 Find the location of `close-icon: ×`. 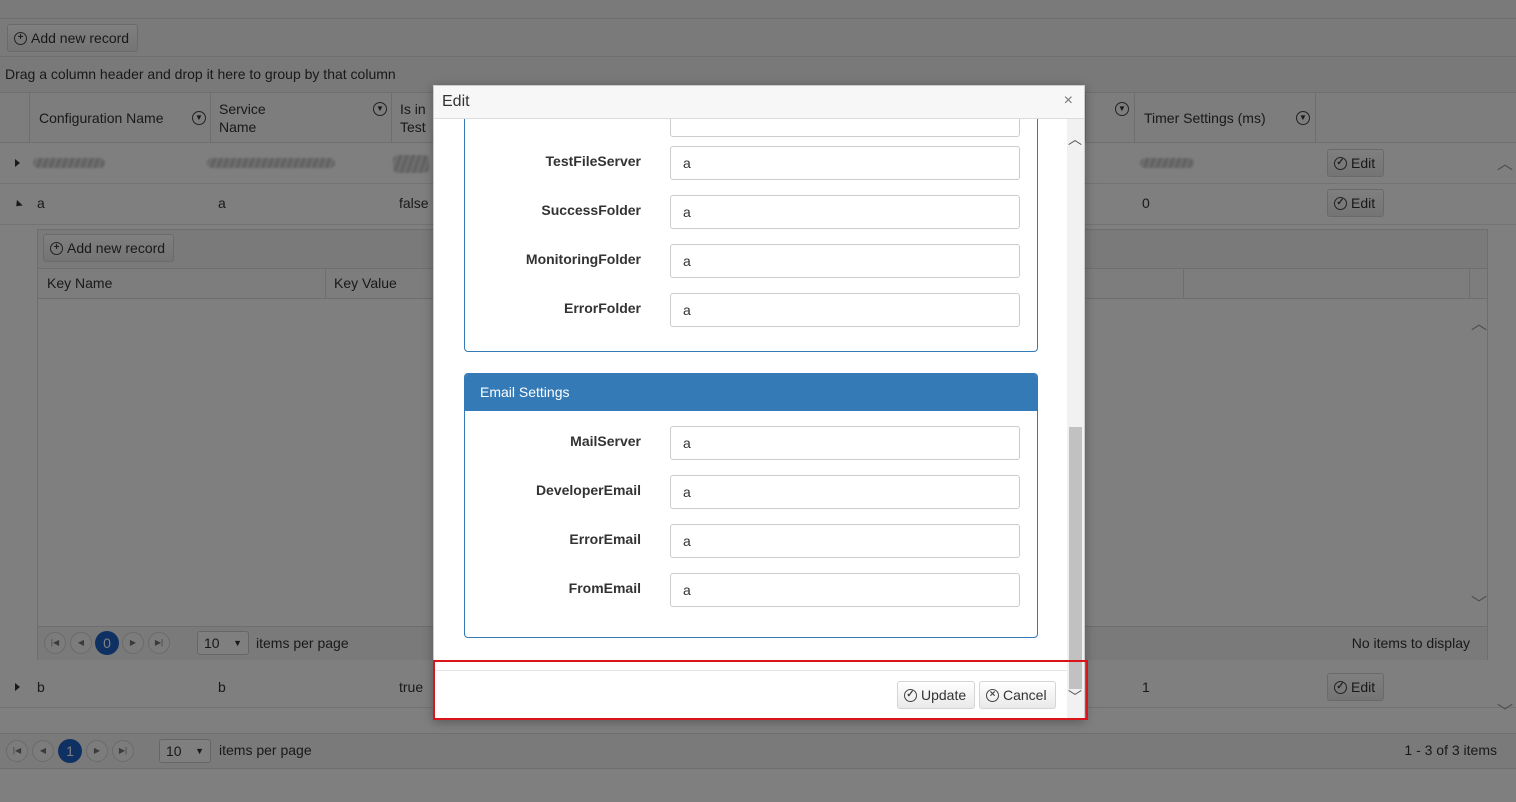

close-icon: × is located at coordinates (1068, 101).